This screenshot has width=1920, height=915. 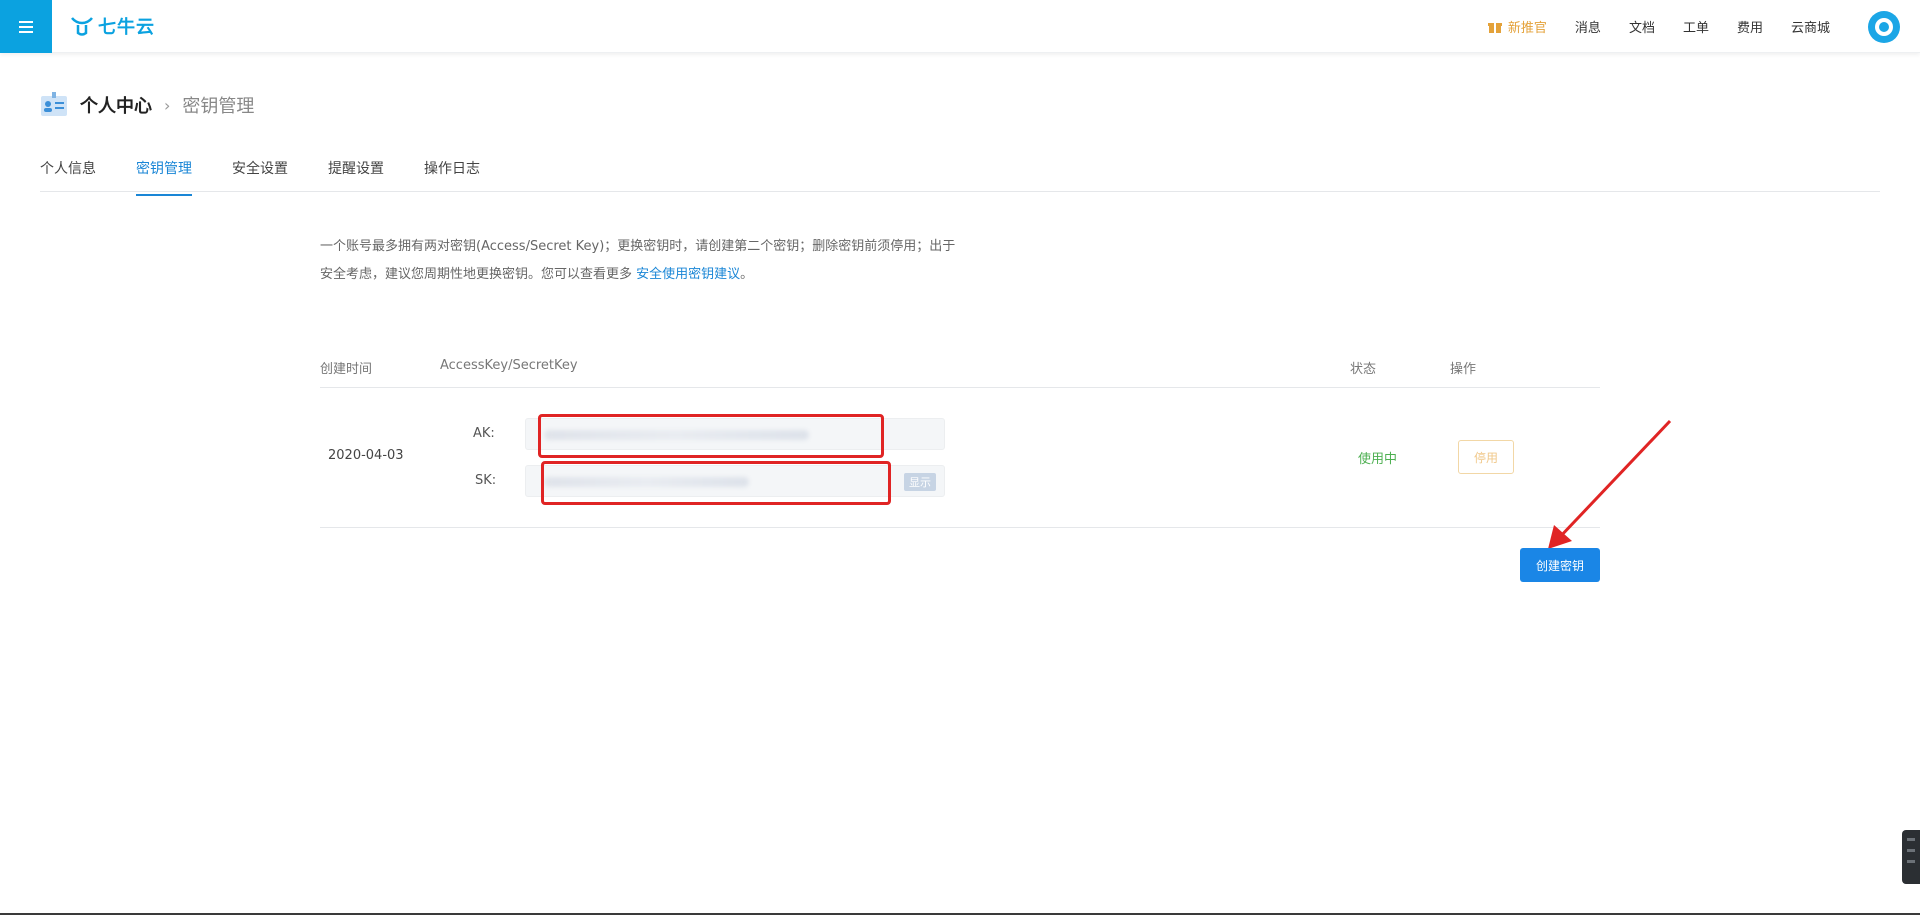 I want to click on tab-security: 安全设置, so click(x=260, y=176).